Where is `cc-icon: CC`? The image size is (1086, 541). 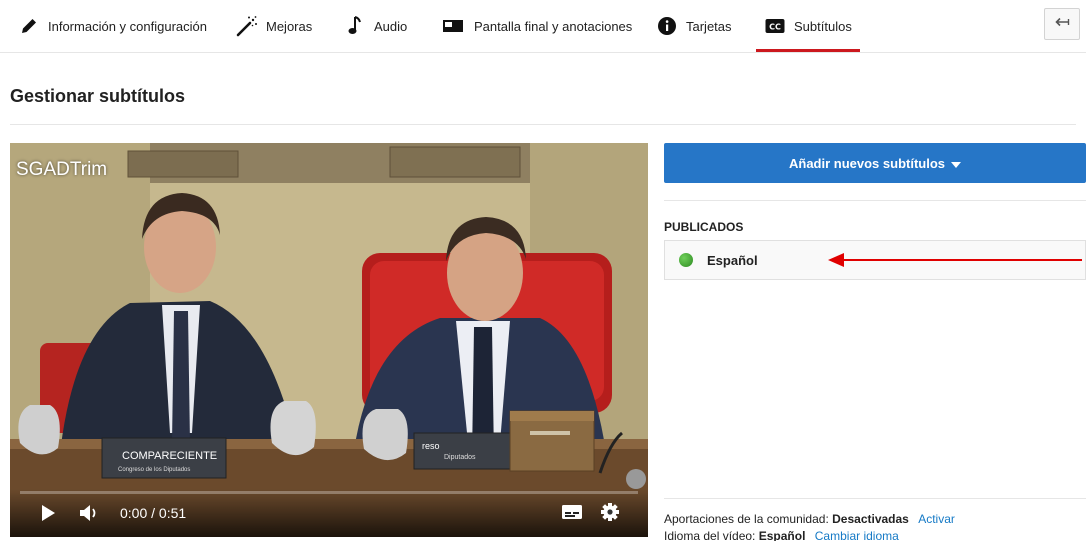
cc-icon: CC is located at coordinates (775, 26).